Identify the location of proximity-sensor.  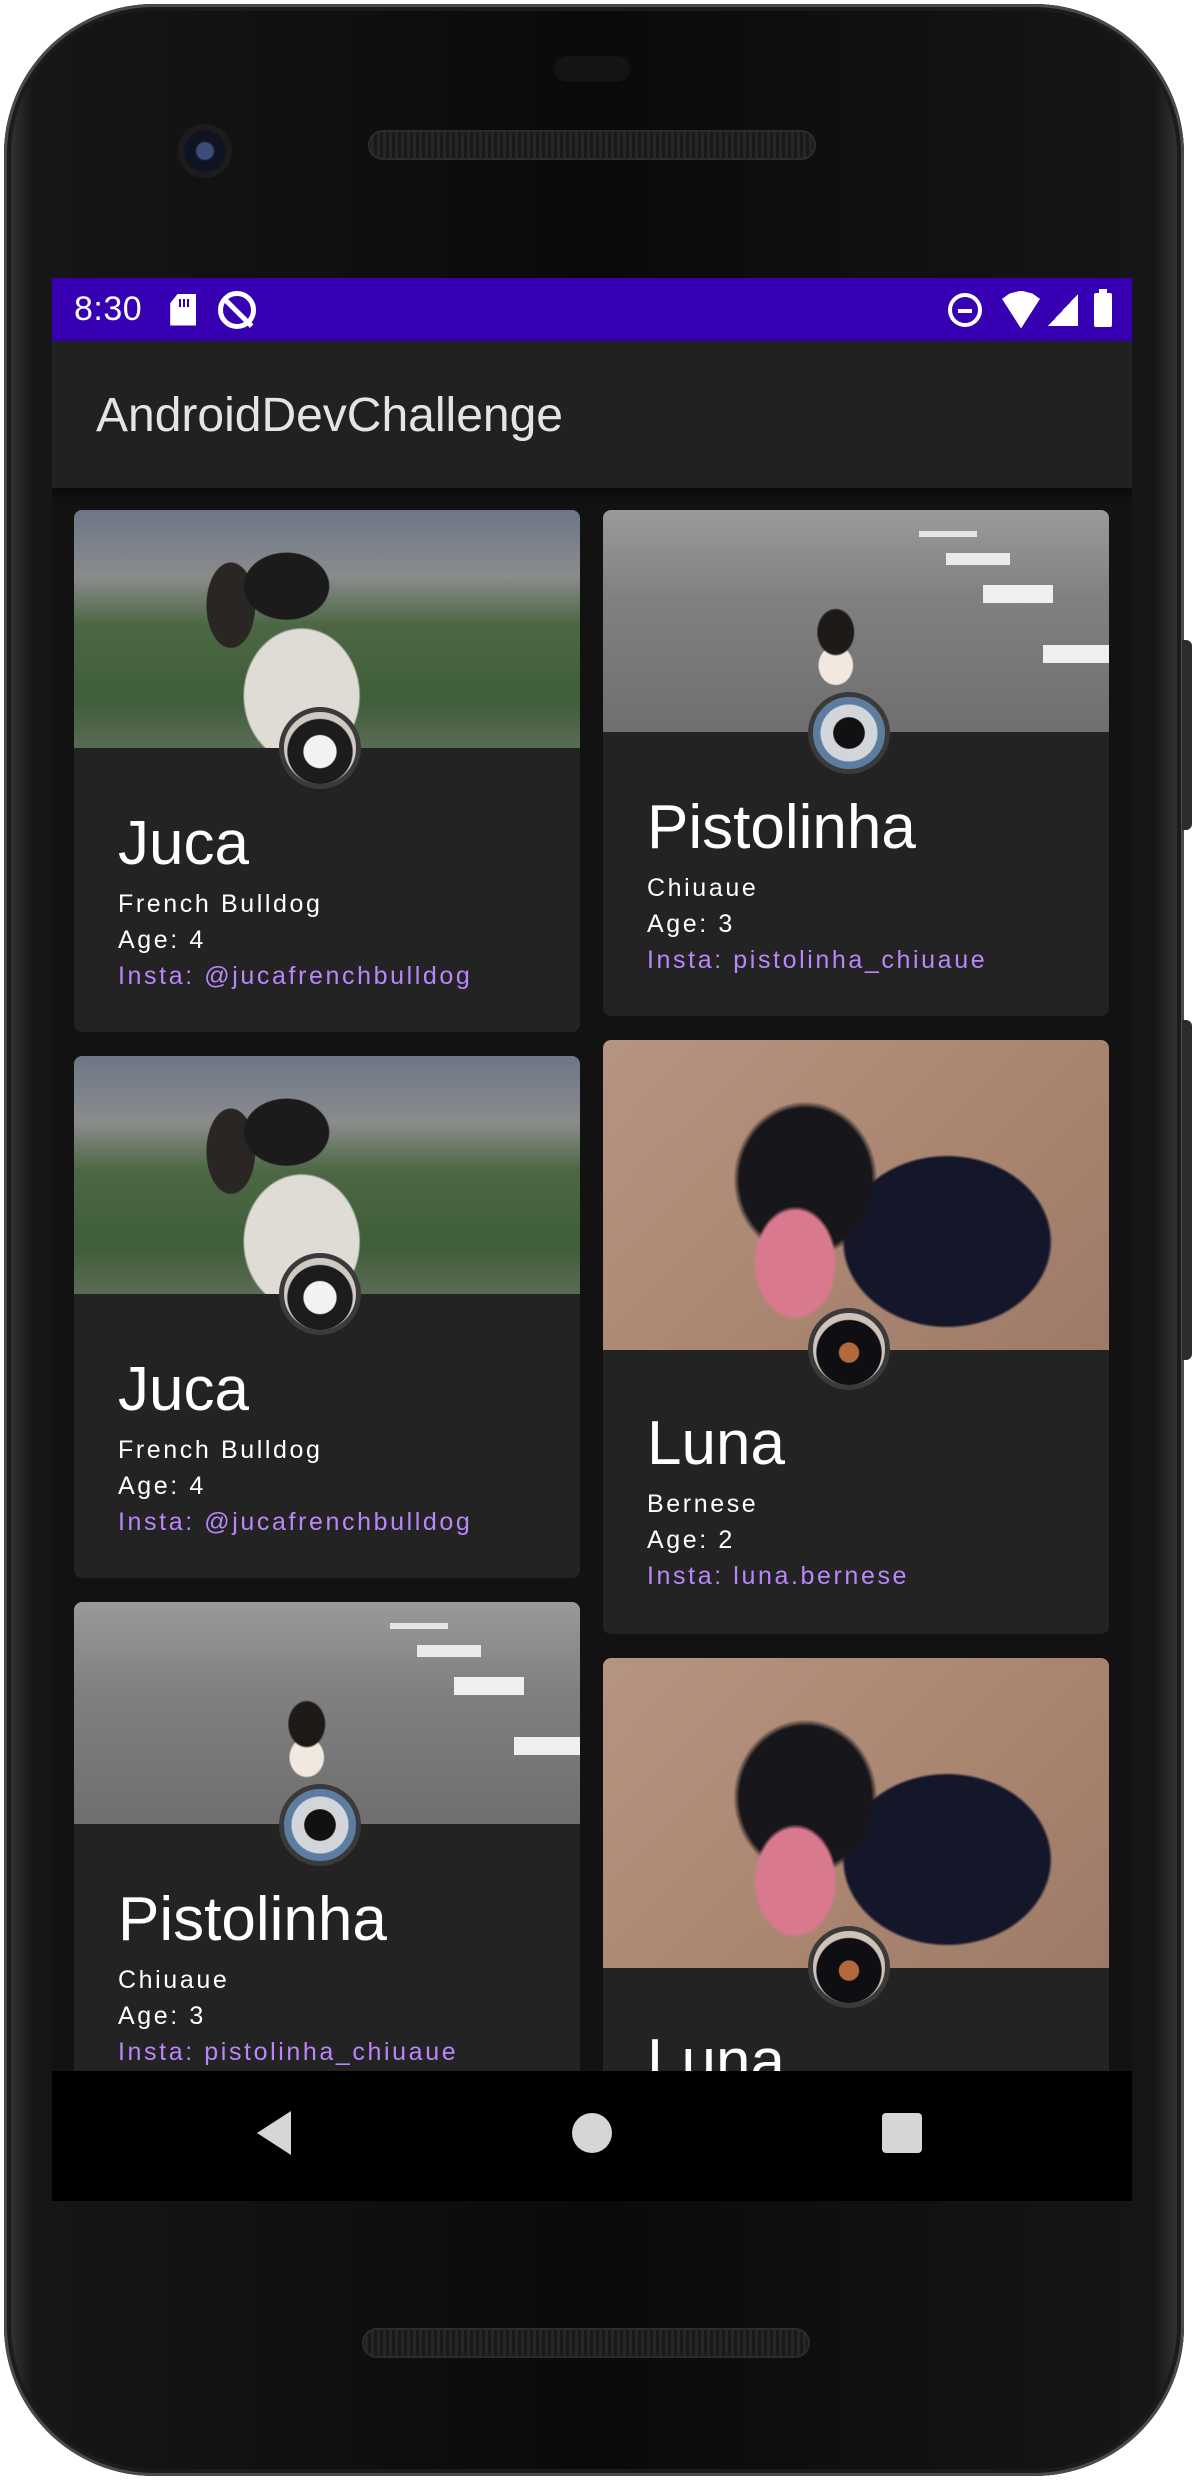
(592, 69).